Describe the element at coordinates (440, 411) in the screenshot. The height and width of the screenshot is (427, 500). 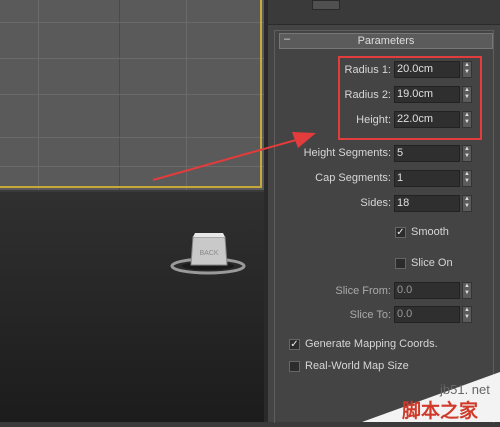
I see `watermark-brand: 脚本之家` at that location.